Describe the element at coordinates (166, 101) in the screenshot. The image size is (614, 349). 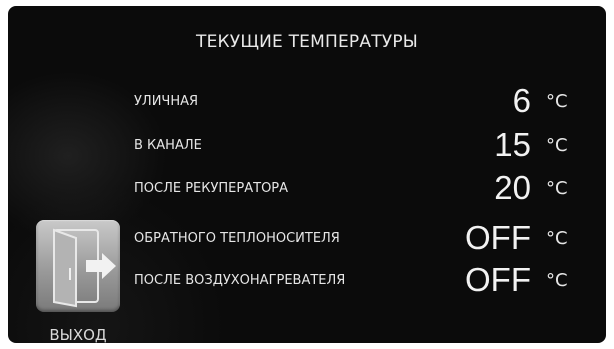
I see `row-label-outdoor: УЛИЧНАЯ` at that location.